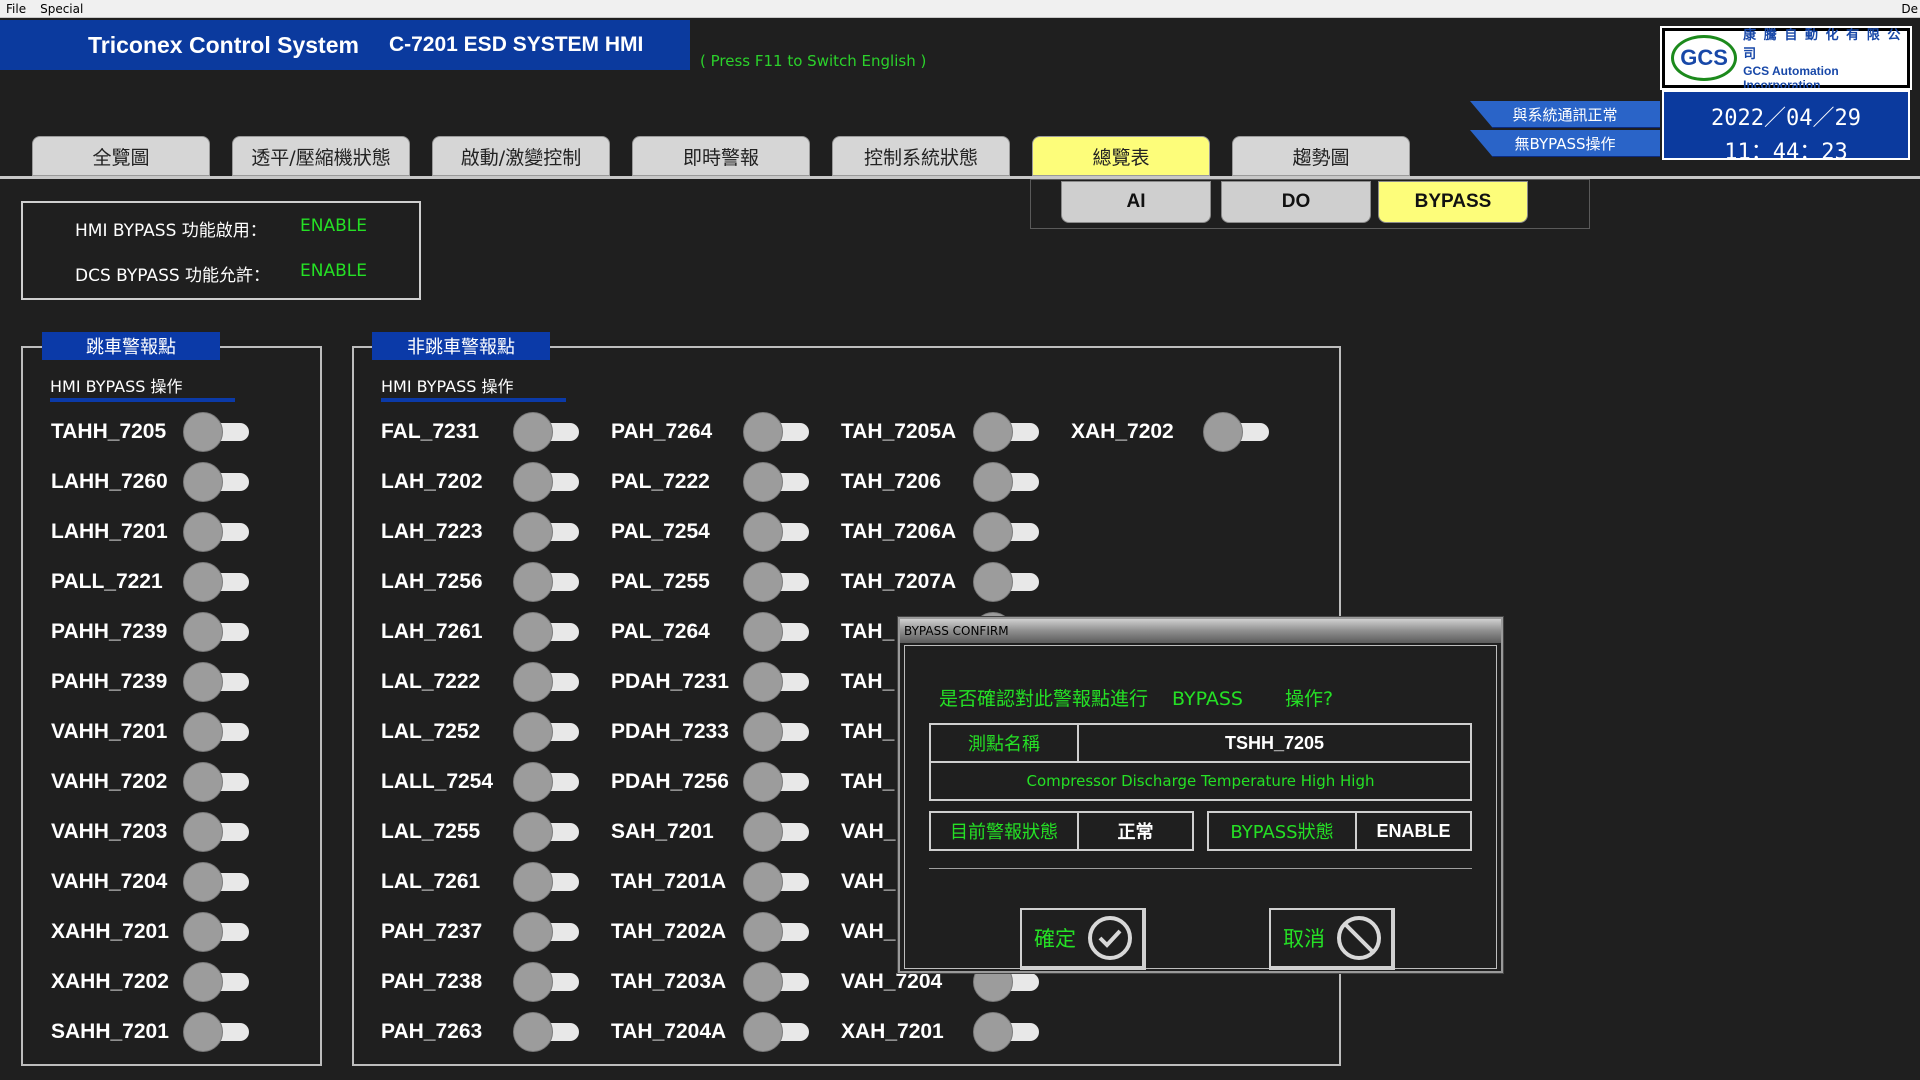 This screenshot has width=1920, height=1080. Describe the element at coordinates (721, 156) in the screenshot. I see `tab-realtime-alarm: 即時警報` at that location.